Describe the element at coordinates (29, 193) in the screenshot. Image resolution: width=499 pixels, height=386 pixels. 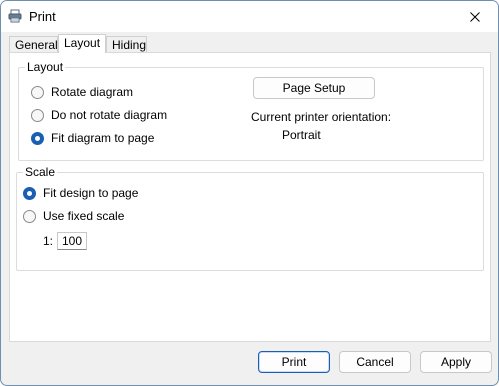
I see `fit-design-radio` at that location.